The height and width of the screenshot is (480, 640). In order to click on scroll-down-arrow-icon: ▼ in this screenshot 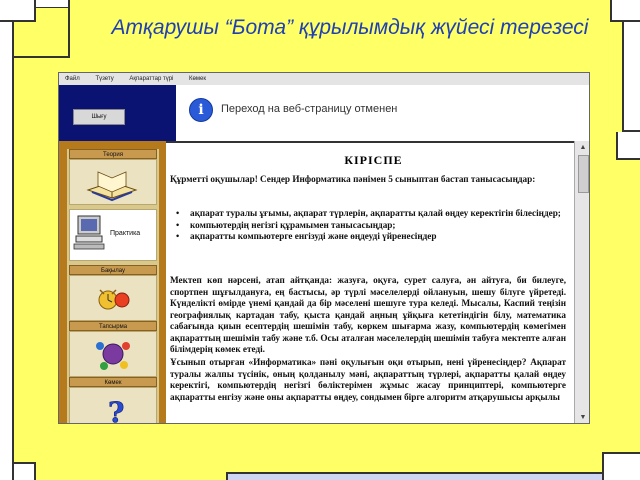, I will do `click(583, 418)`.